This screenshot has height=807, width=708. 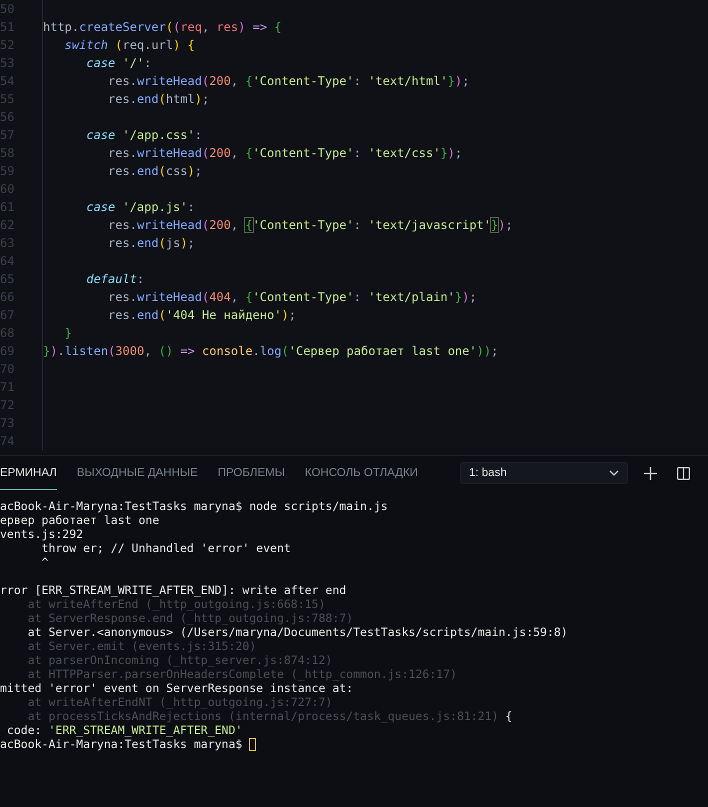 What do you see at coordinates (614, 473) in the screenshot?
I see `chevron-down-icon` at bounding box center [614, 473].